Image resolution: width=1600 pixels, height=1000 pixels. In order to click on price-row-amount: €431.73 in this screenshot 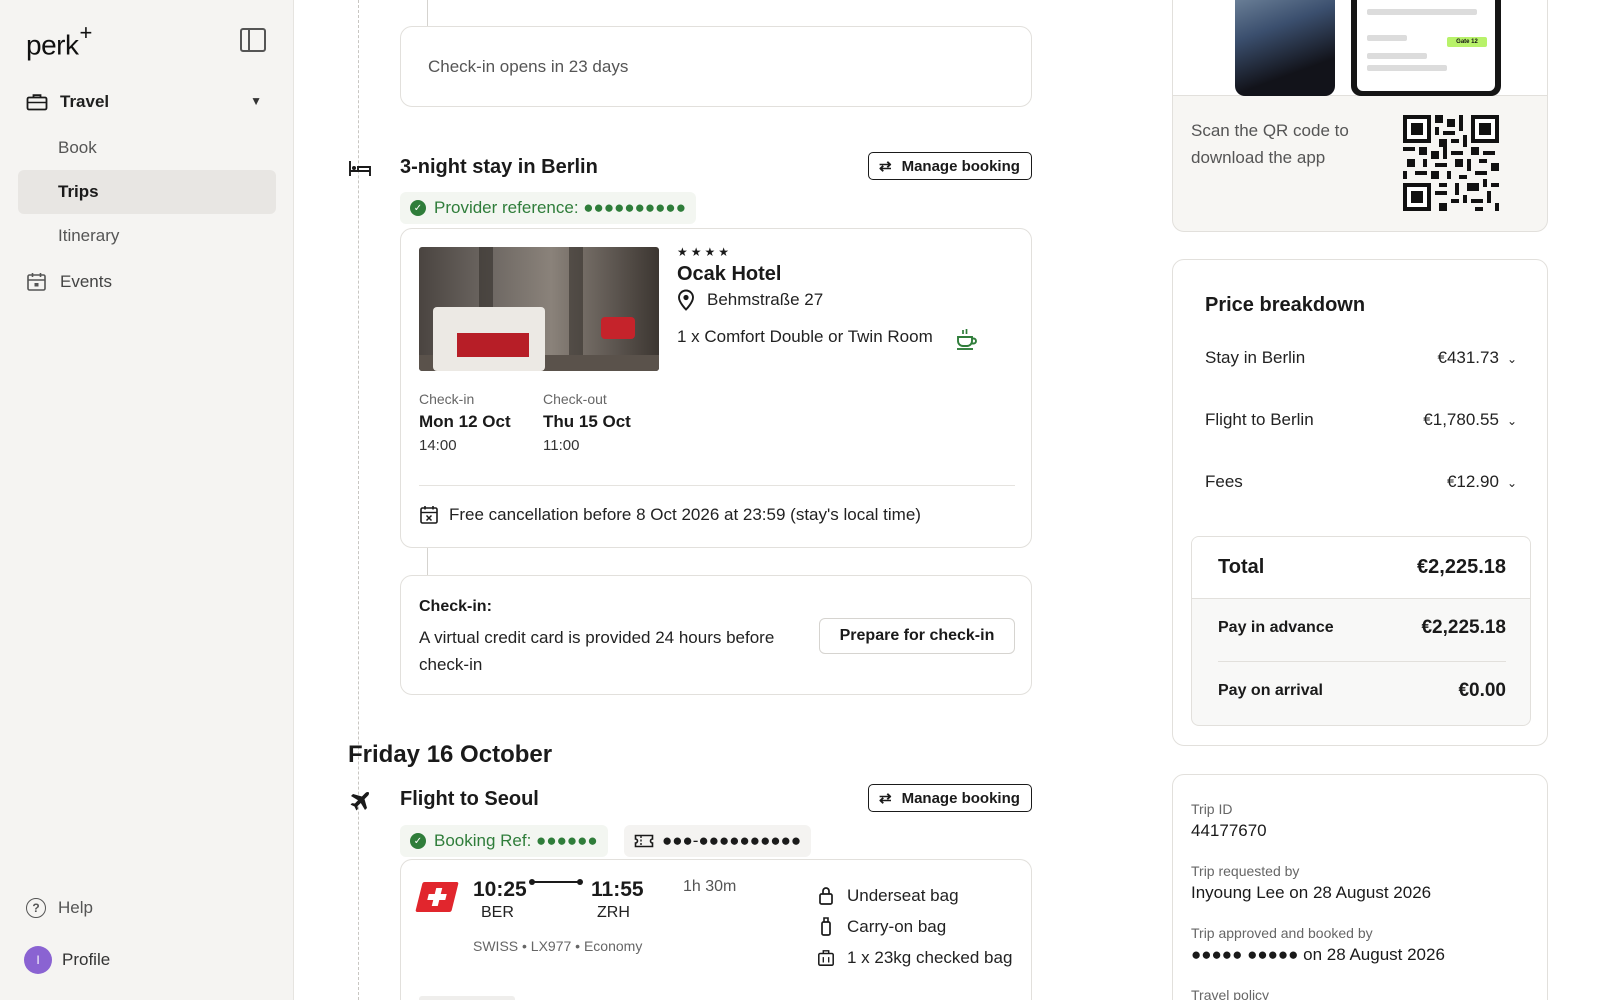, I will do `click(1468, 357)`.